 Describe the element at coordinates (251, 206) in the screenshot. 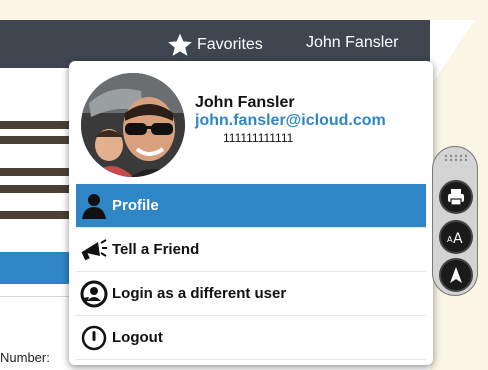

I see `menu-item-profile: Profile` at that location.